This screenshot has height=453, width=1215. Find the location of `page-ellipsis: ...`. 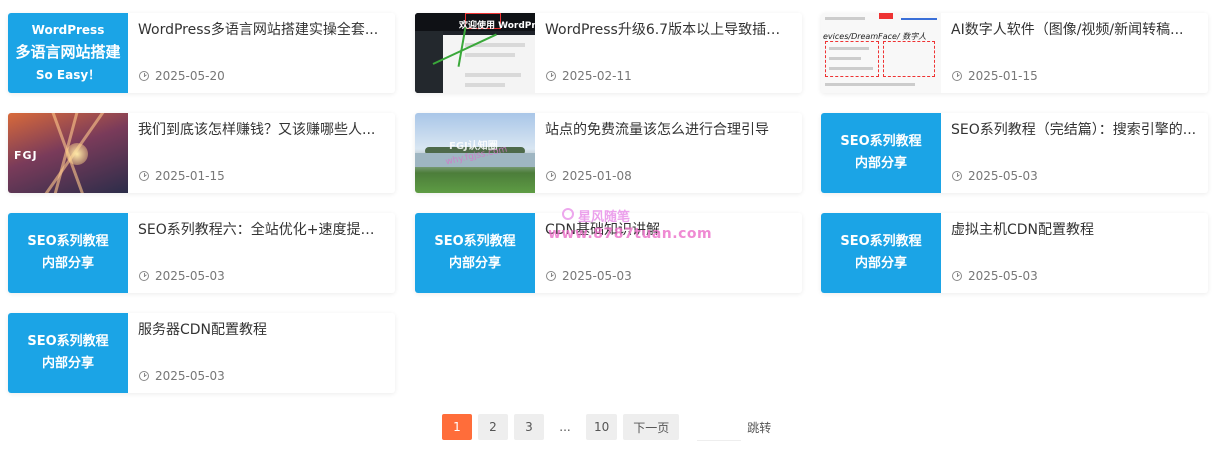

page-ellipsis: ... is located at coordinates (565, 427).